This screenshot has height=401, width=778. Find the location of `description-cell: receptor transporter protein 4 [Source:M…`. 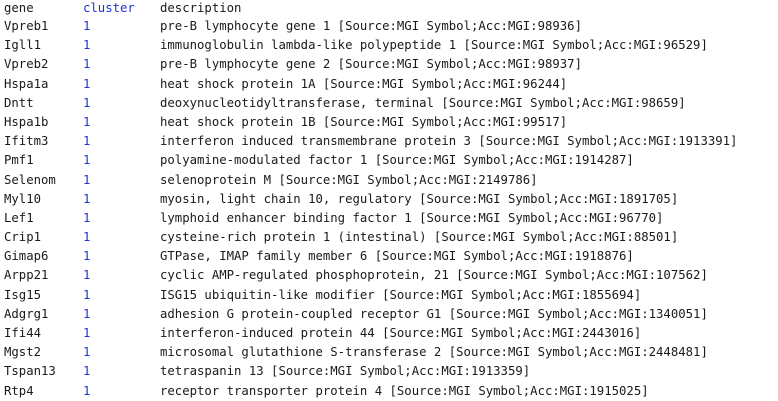

description-cell: receptor transporter protein 4 [Source:M… is located at coordinates (404, 390).